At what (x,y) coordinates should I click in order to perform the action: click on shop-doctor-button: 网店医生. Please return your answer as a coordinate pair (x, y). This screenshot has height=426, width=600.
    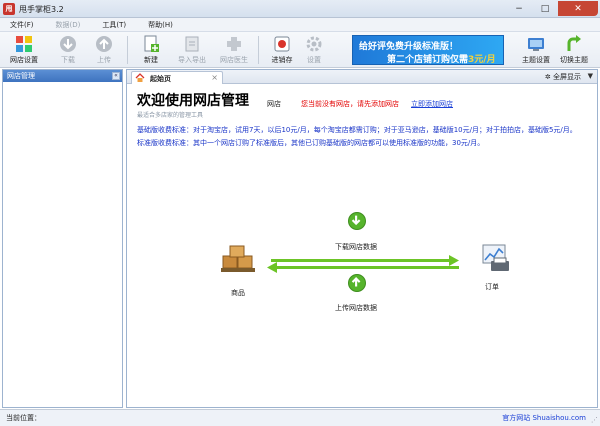
    Looking at the image, I should click on (234, 51).